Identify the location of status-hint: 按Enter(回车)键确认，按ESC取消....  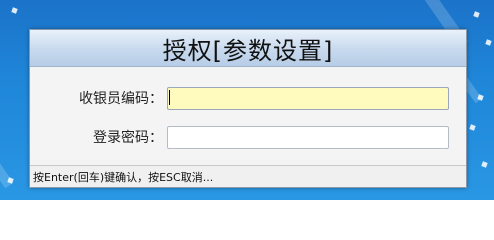
(123, 177).